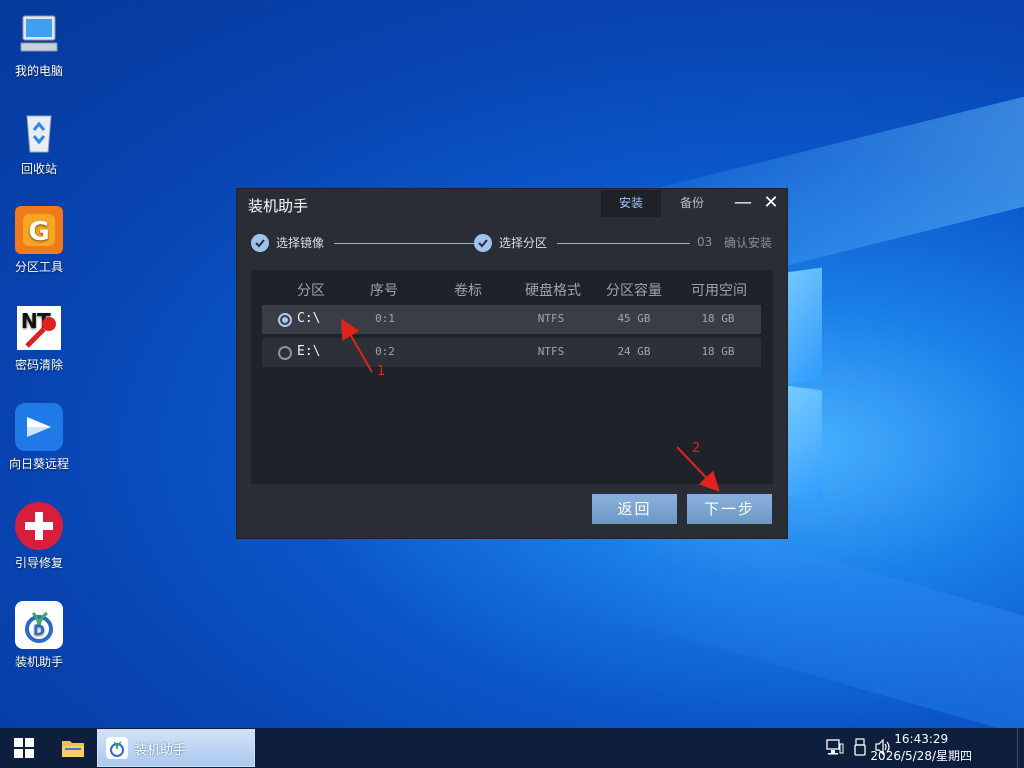 This screenshot has height=768, width=1024. I want to click on desktop-icon-install-assistant: D 装机助手, so click(39, 635).